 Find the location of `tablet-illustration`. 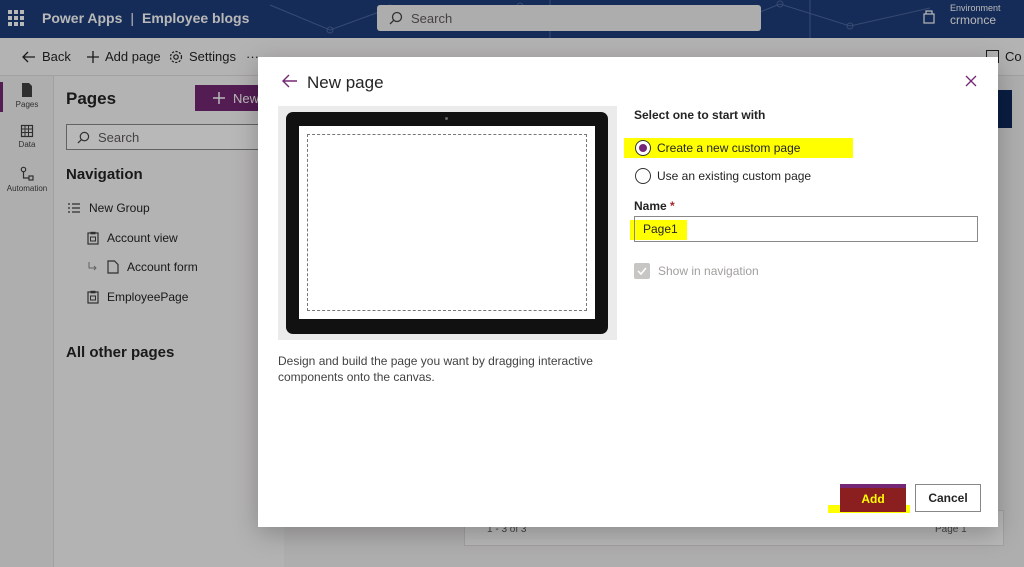

tablet-illustration is located at coordinates (447, 223).